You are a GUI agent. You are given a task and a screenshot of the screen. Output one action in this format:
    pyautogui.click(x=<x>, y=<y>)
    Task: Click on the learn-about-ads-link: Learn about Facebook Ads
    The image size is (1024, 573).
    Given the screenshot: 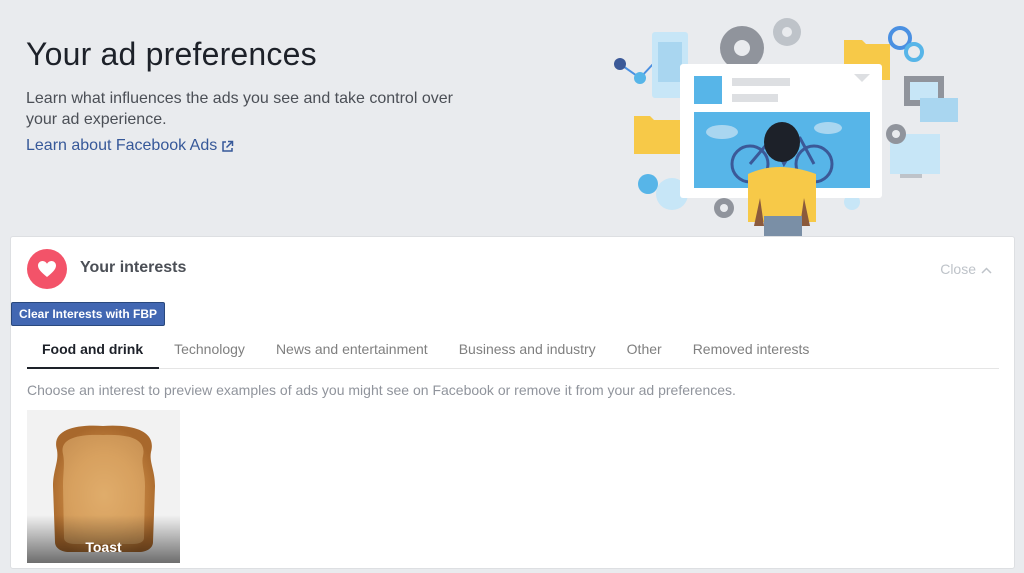 What is the action you would take?
    pyautogui.click(x=130, y=146)
    